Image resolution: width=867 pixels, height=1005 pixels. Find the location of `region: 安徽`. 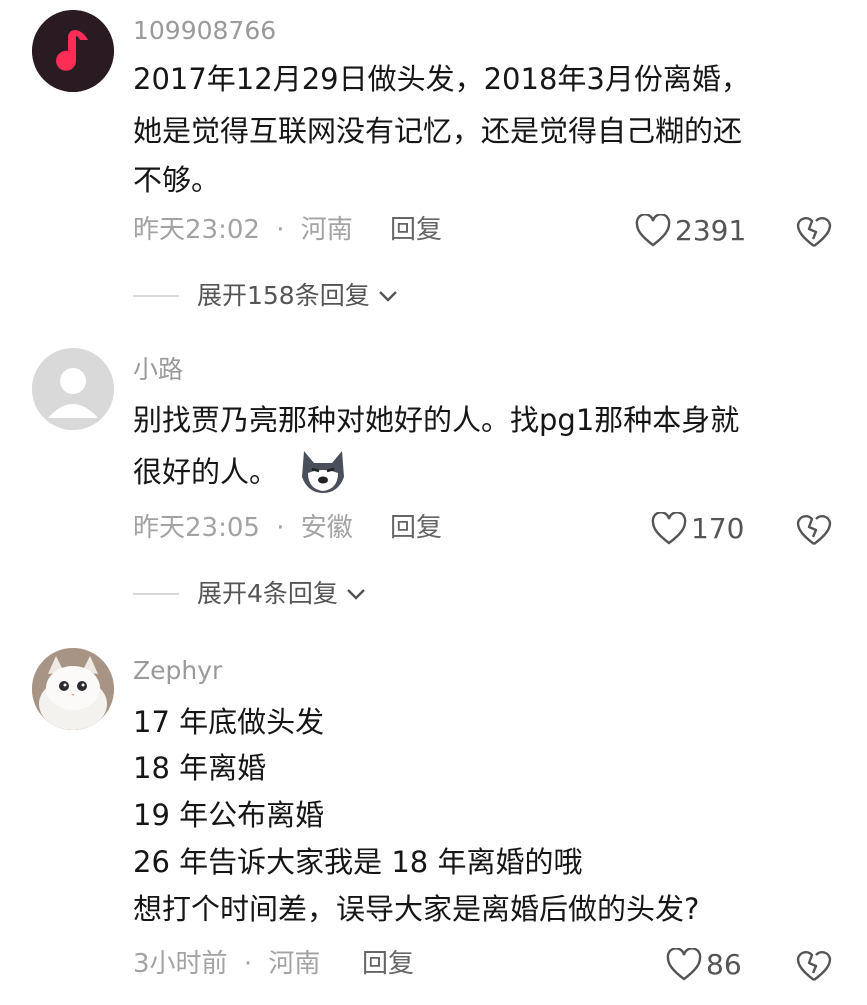

region: 安徽 is located at coordinates (326, 528).